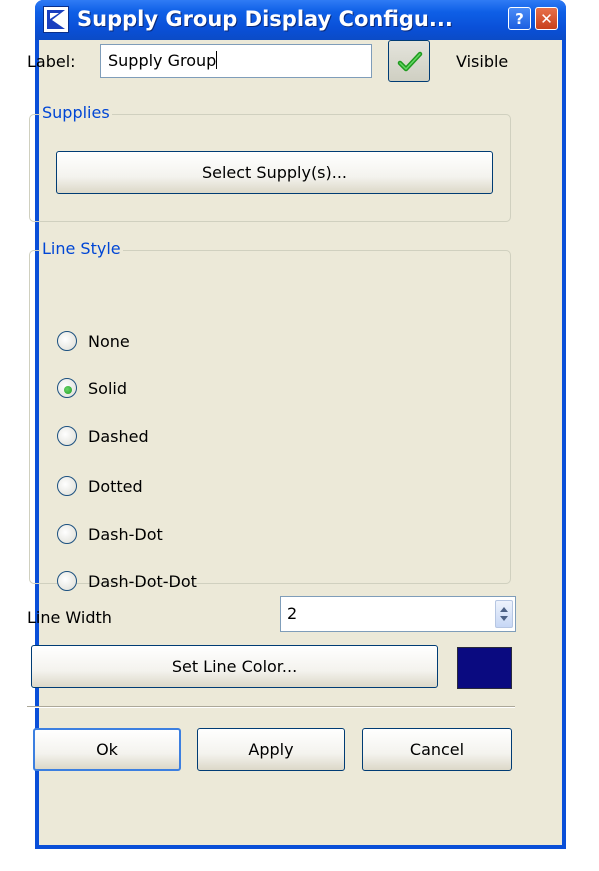 The height and width of the screenshot is (871, 599). I want to click on text-caret, so click(217, 60).